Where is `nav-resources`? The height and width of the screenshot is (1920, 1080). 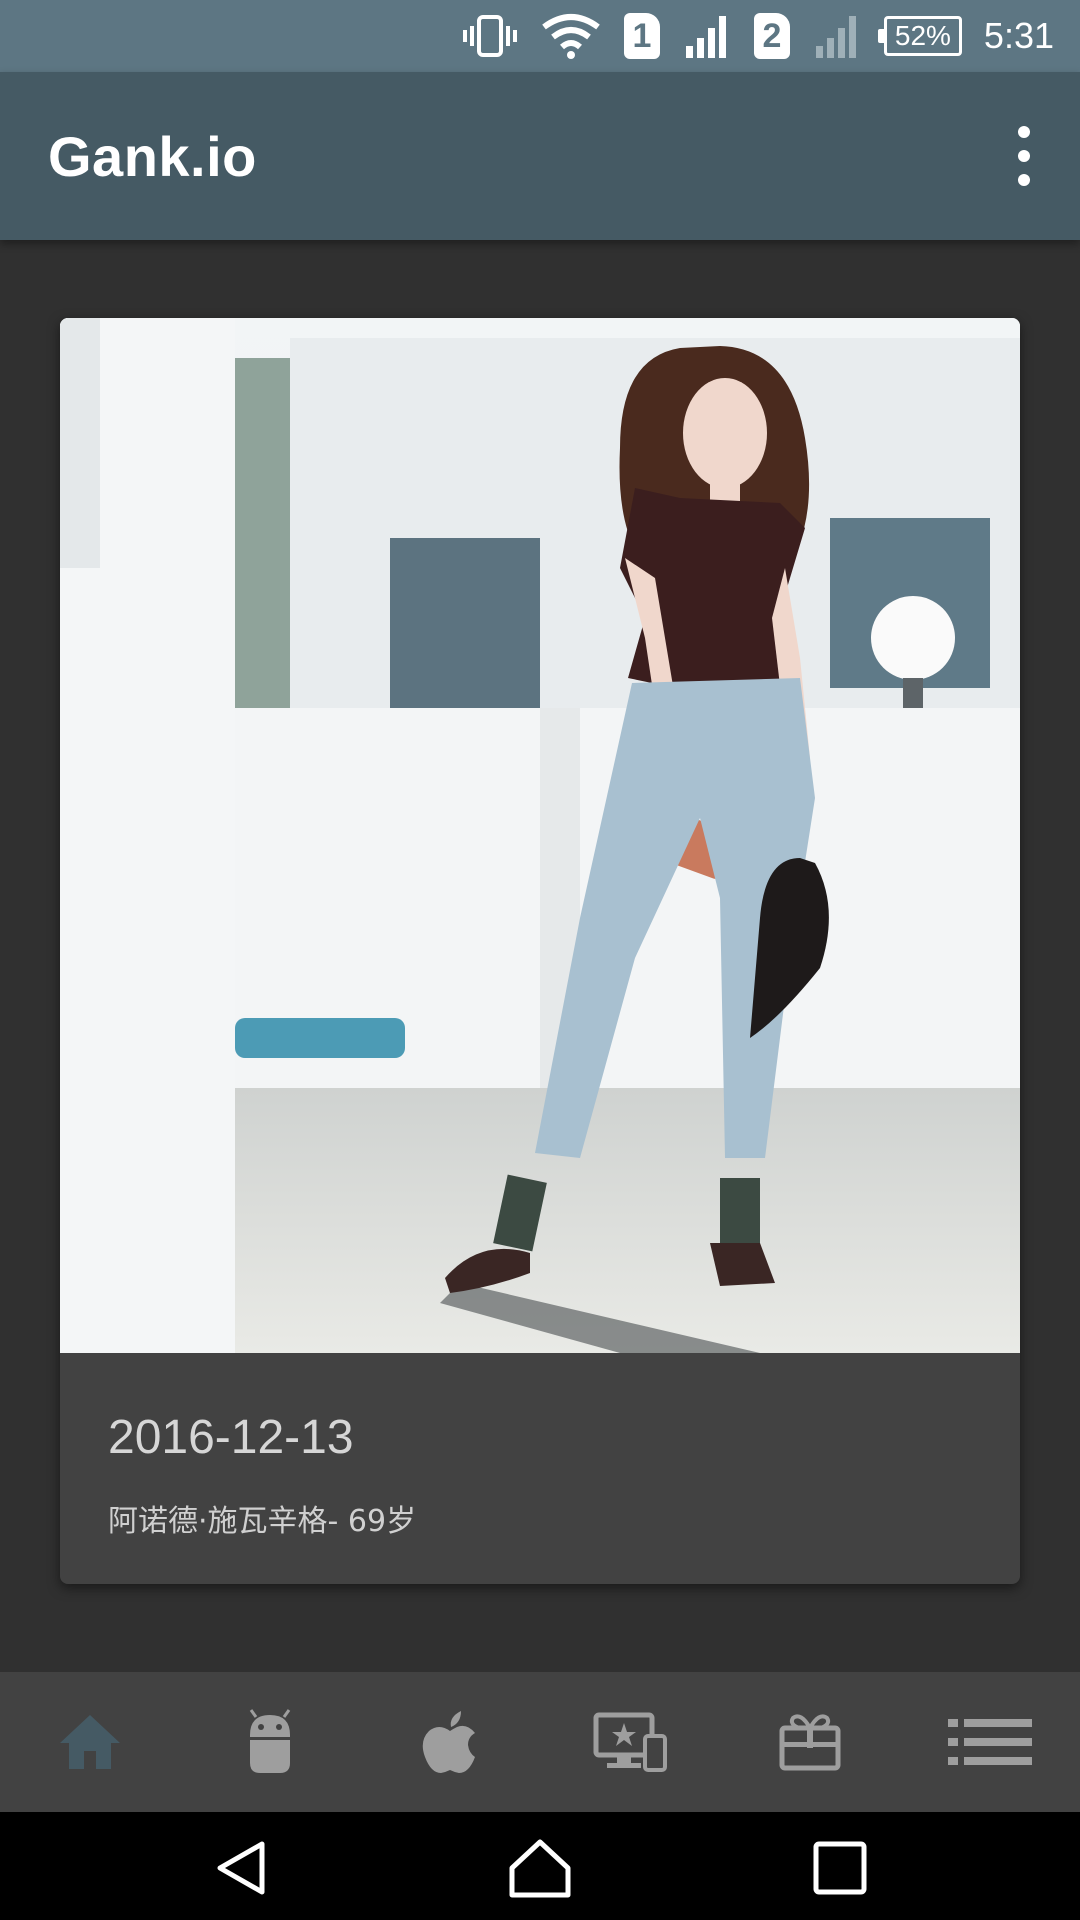 nav-resources is located at coordinates (810, 1742).